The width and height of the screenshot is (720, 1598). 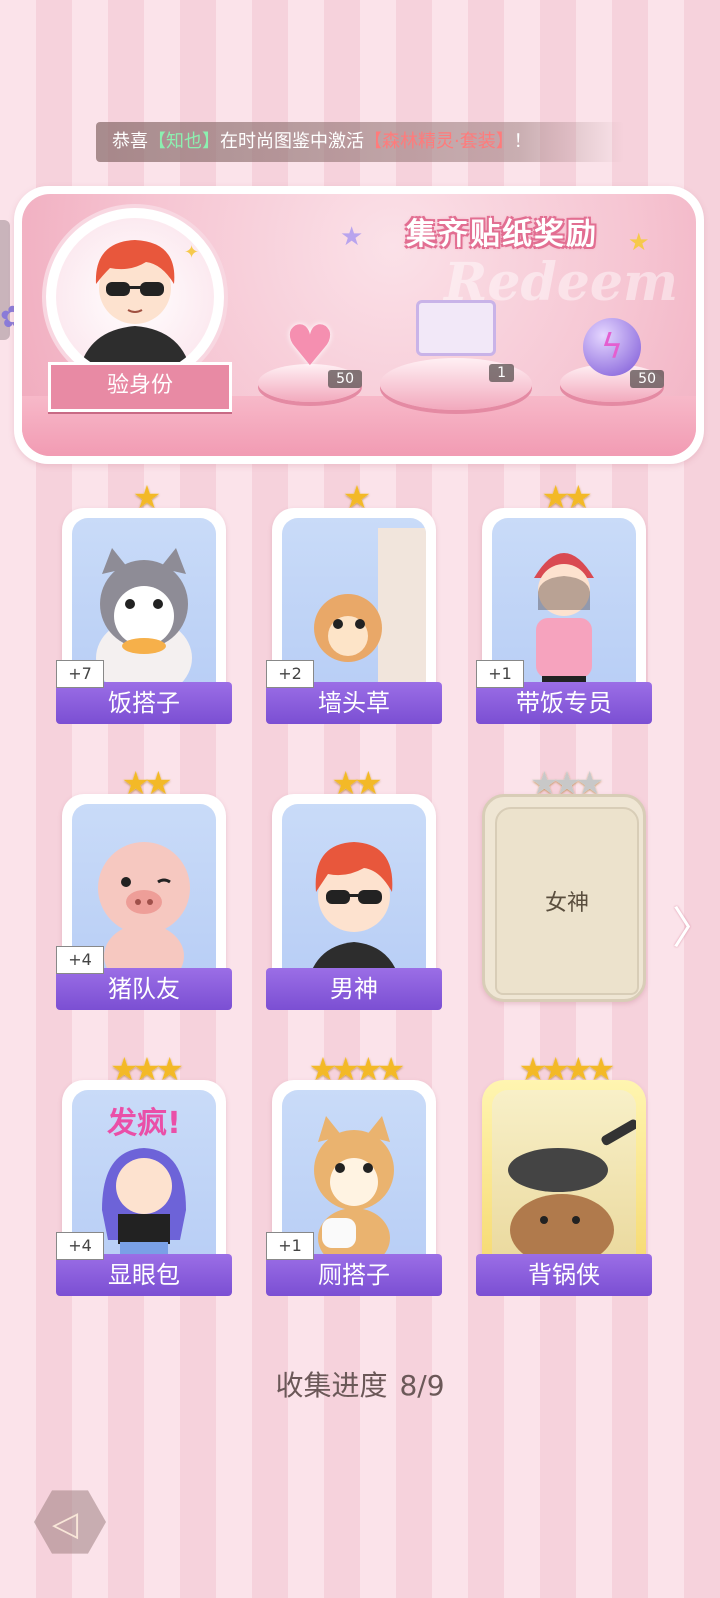 What do you see at coordinates (564, 1184) in the screenshot?
I see `capybara-pan-icon` at bounding box center [564, 1184].